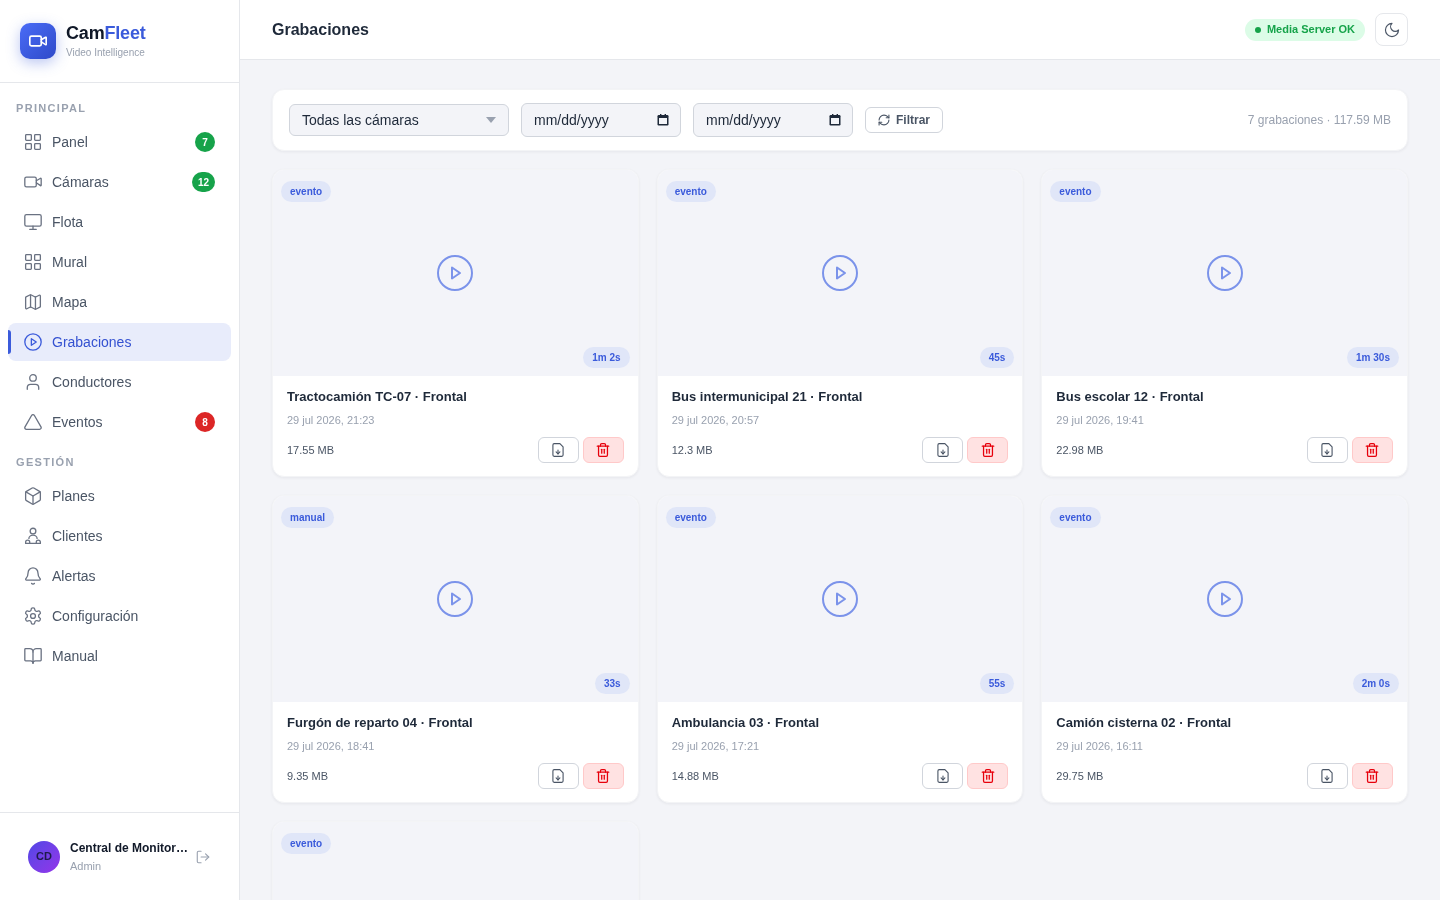  I want to click on nav-item: Mapa, so click(119, 302).